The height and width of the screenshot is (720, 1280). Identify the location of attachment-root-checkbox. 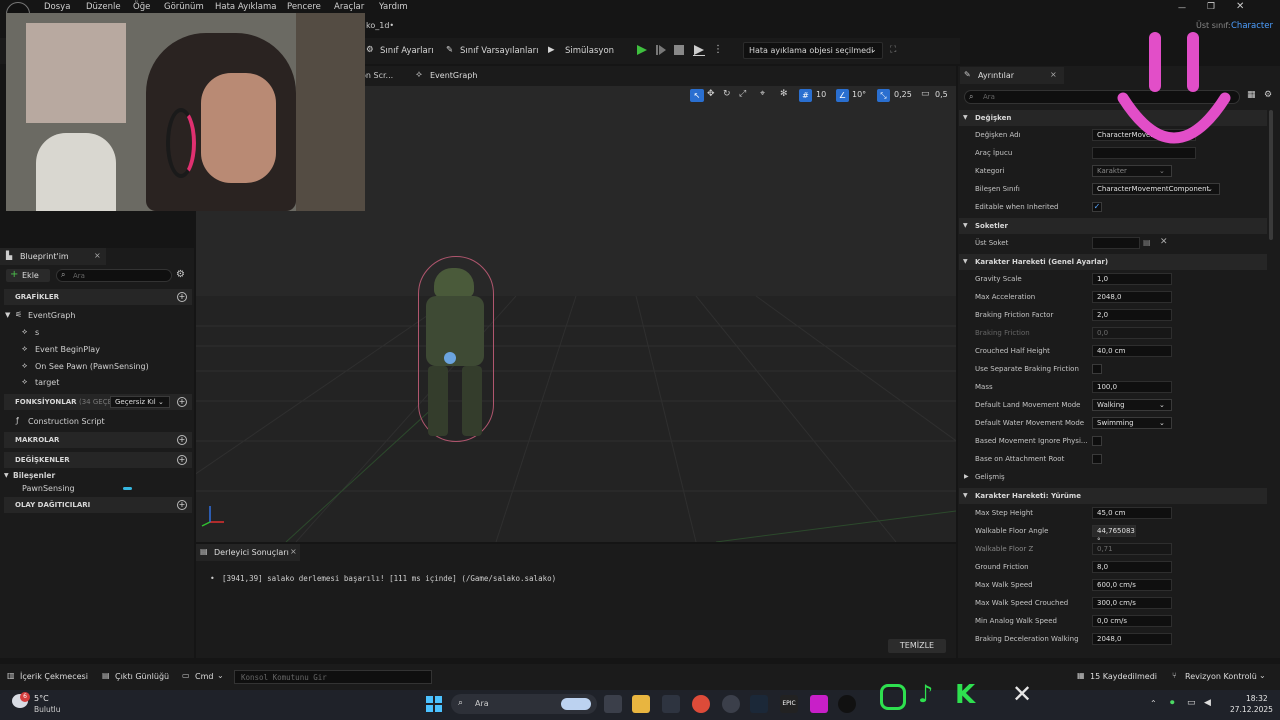
(1097, 459).